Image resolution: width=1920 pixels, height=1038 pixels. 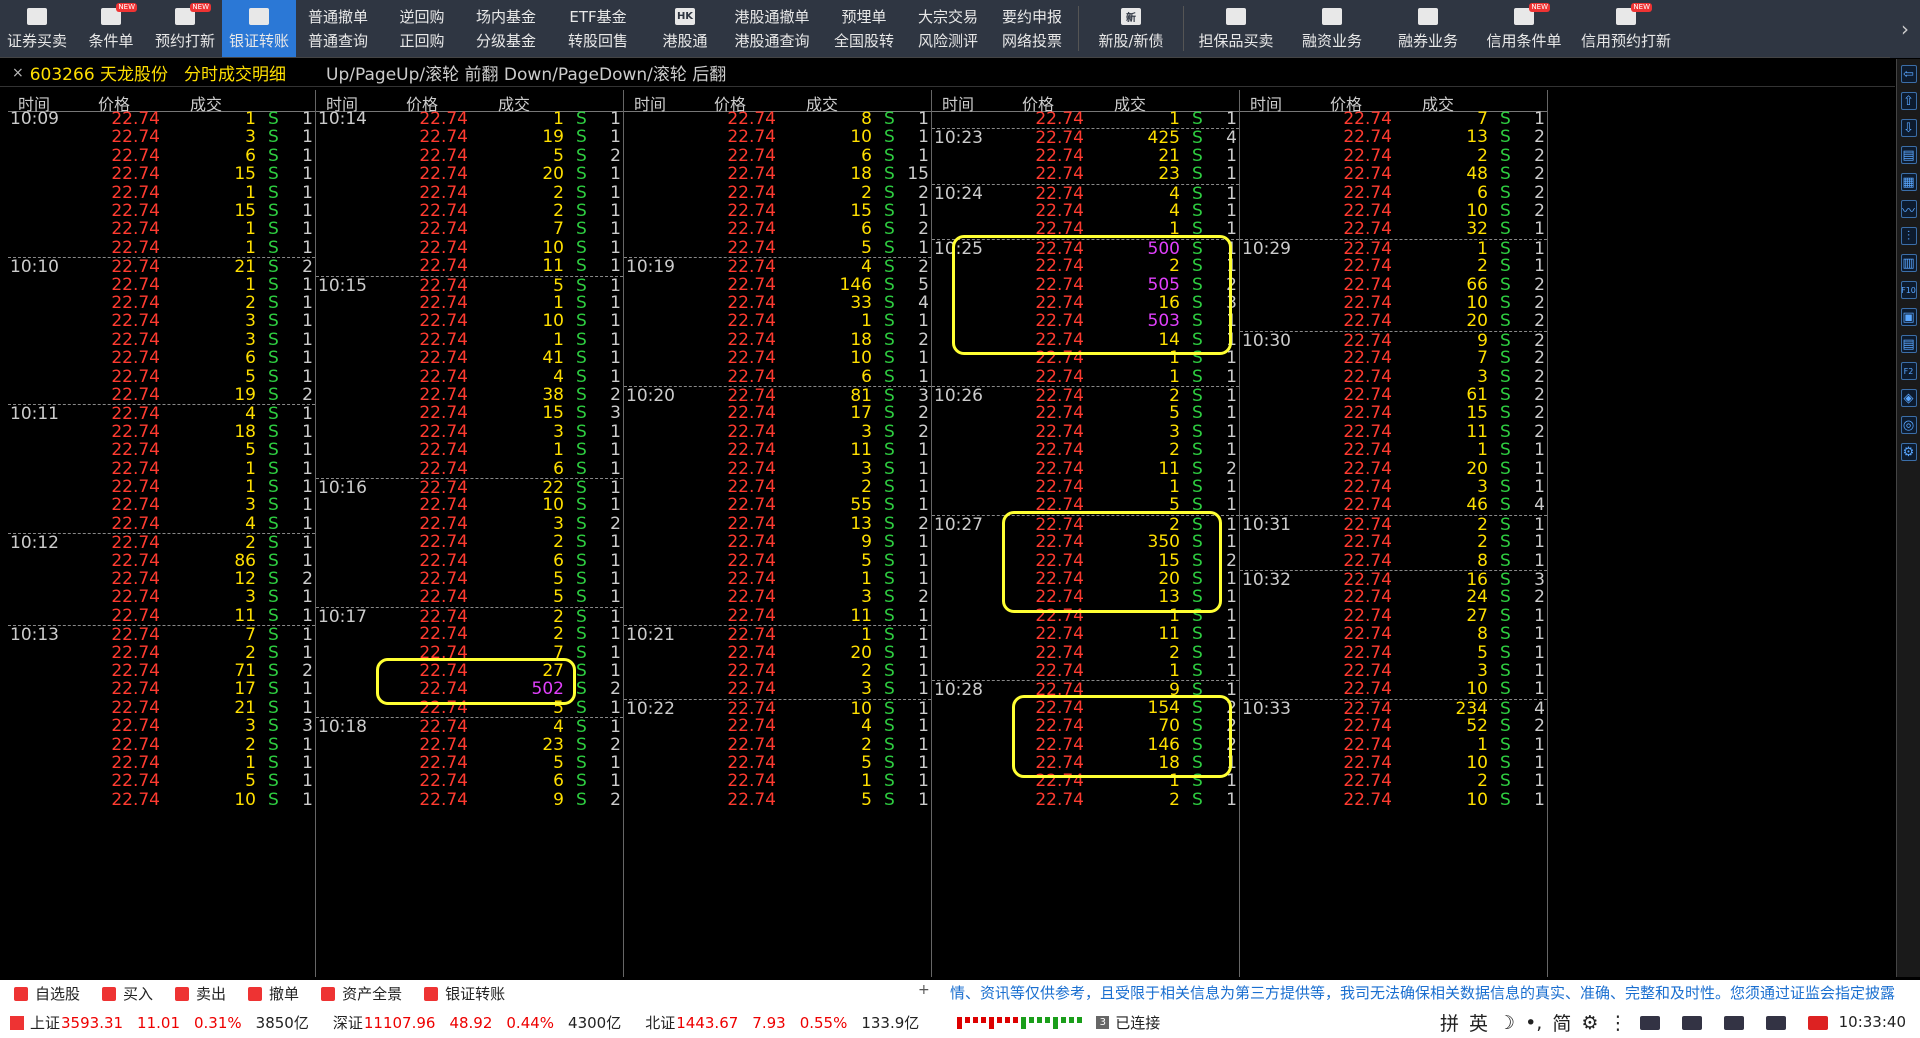 I want to click on bottom-button-1: 买入, so click(x=127, y=993).